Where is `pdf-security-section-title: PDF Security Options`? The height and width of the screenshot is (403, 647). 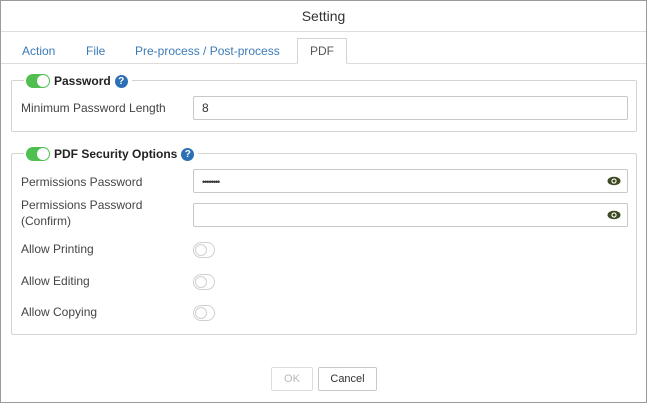
pdf-security-section-title: PDF Security Options is located at coordinates (116, 154).